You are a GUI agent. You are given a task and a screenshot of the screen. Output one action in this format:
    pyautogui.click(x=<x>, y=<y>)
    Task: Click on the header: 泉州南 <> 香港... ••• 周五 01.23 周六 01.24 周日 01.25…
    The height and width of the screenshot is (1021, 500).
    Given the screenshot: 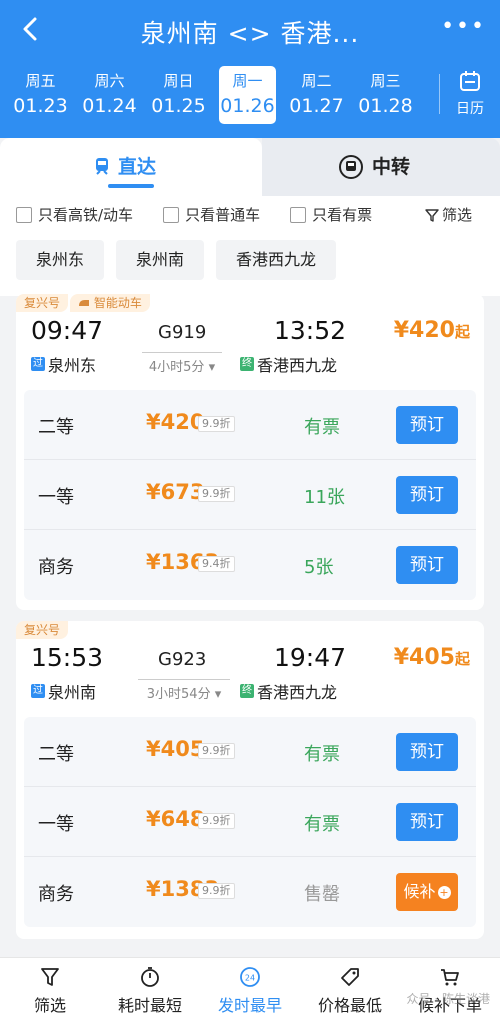 What is the action you would take?
    pyautogui.click(x=250, y=75)
    